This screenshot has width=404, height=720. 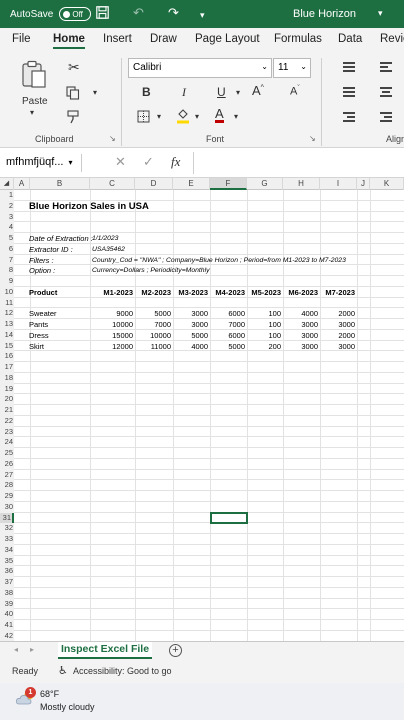 What do you see at coordinates (295, 91) in the screenshot?
I see `shrink-font-button: Aˇ` at bounding box center [295, 91].